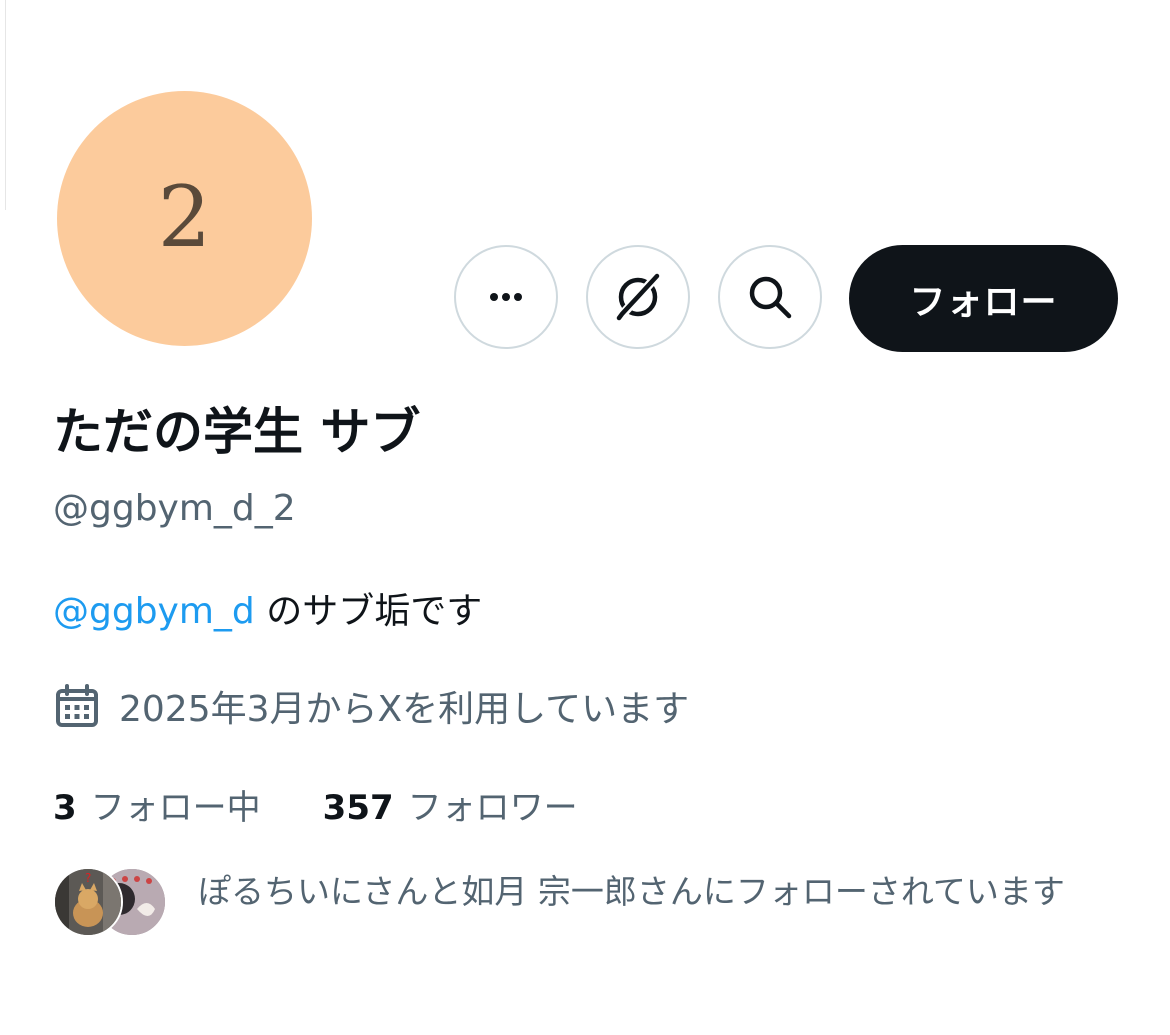 The image size is (1170, 1035). I want to click on followers-link: 357 フォロワー, so click(450, 804).